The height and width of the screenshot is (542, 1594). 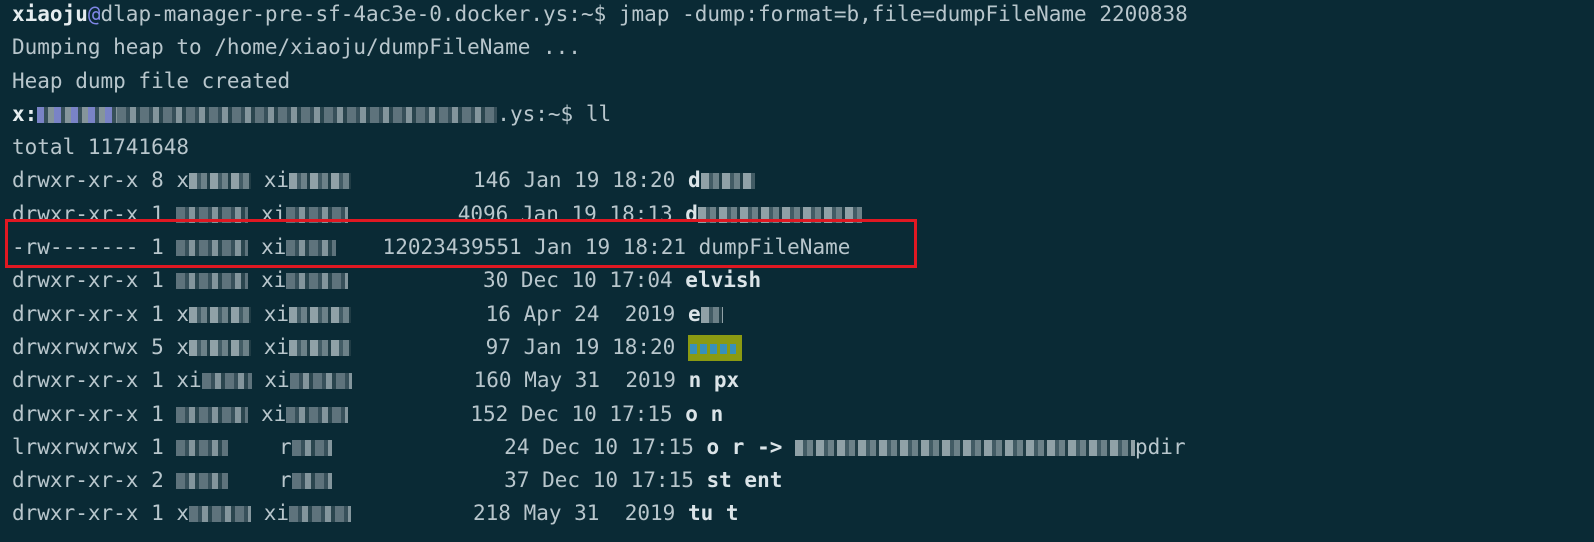 What do you see at coordinates (77, 114) in the screenshot?
I see `redacted-user` at bounding box center [77, 114].